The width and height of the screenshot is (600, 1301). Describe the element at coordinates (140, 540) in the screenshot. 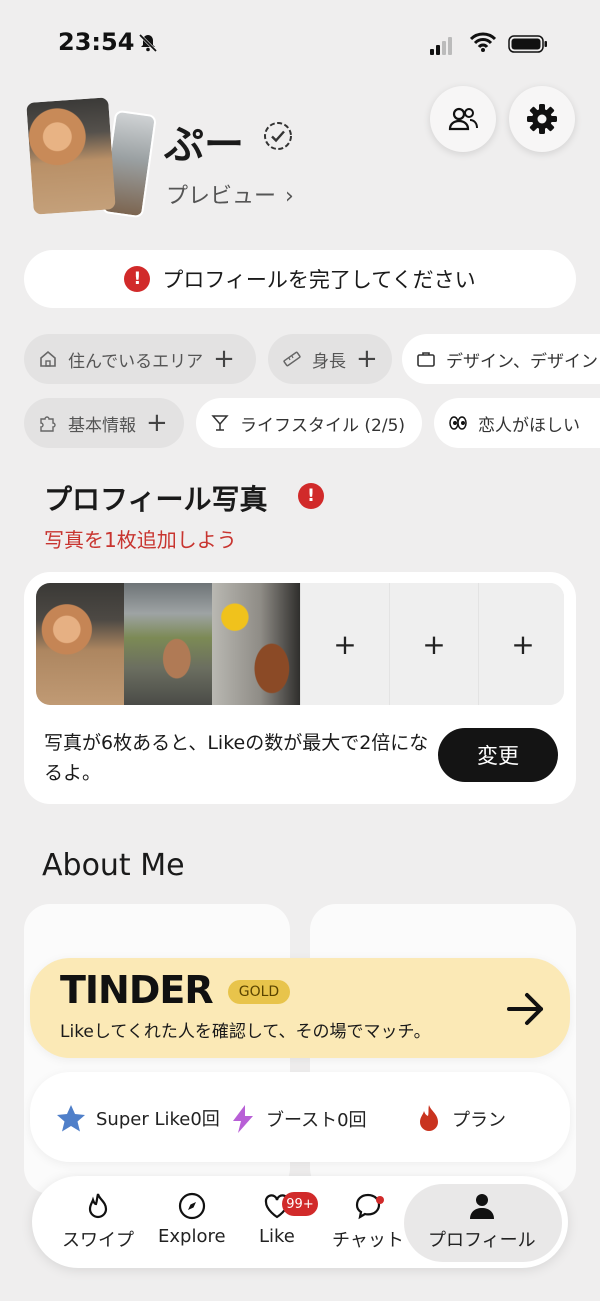

I see `photos-section-subtitle: 写真を1枚追加しよう` at that location.